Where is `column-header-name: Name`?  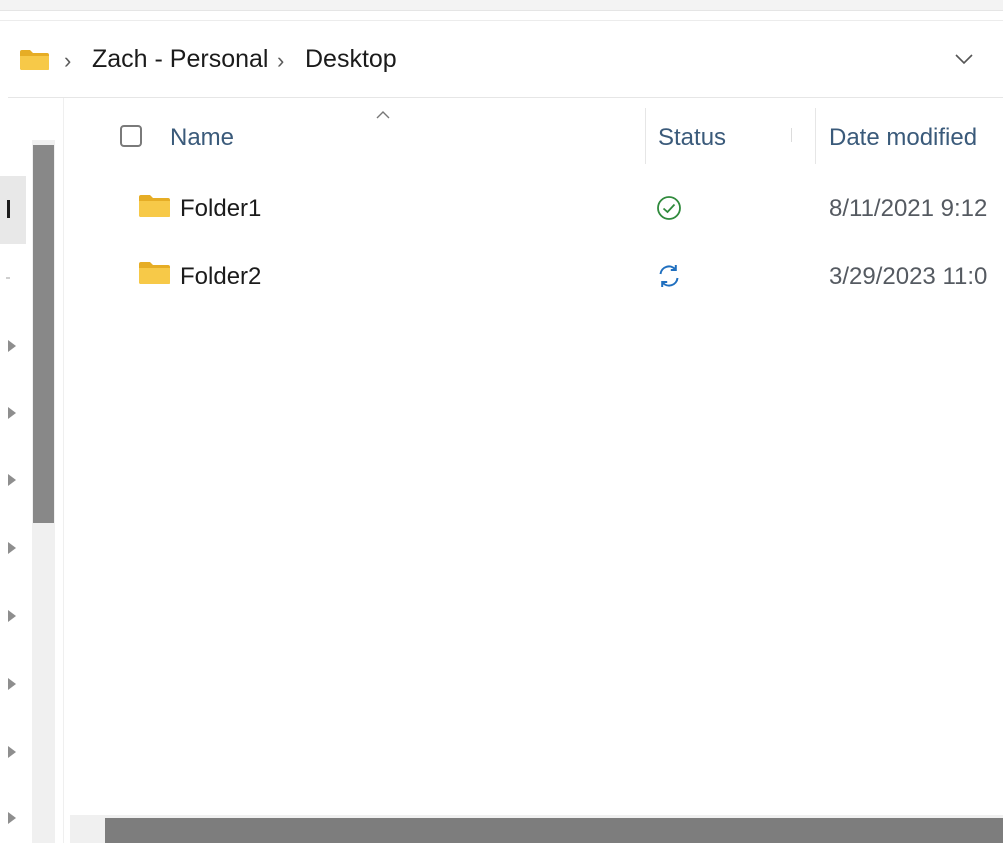 column-header-name: Name is located at coordinates (202, 138).